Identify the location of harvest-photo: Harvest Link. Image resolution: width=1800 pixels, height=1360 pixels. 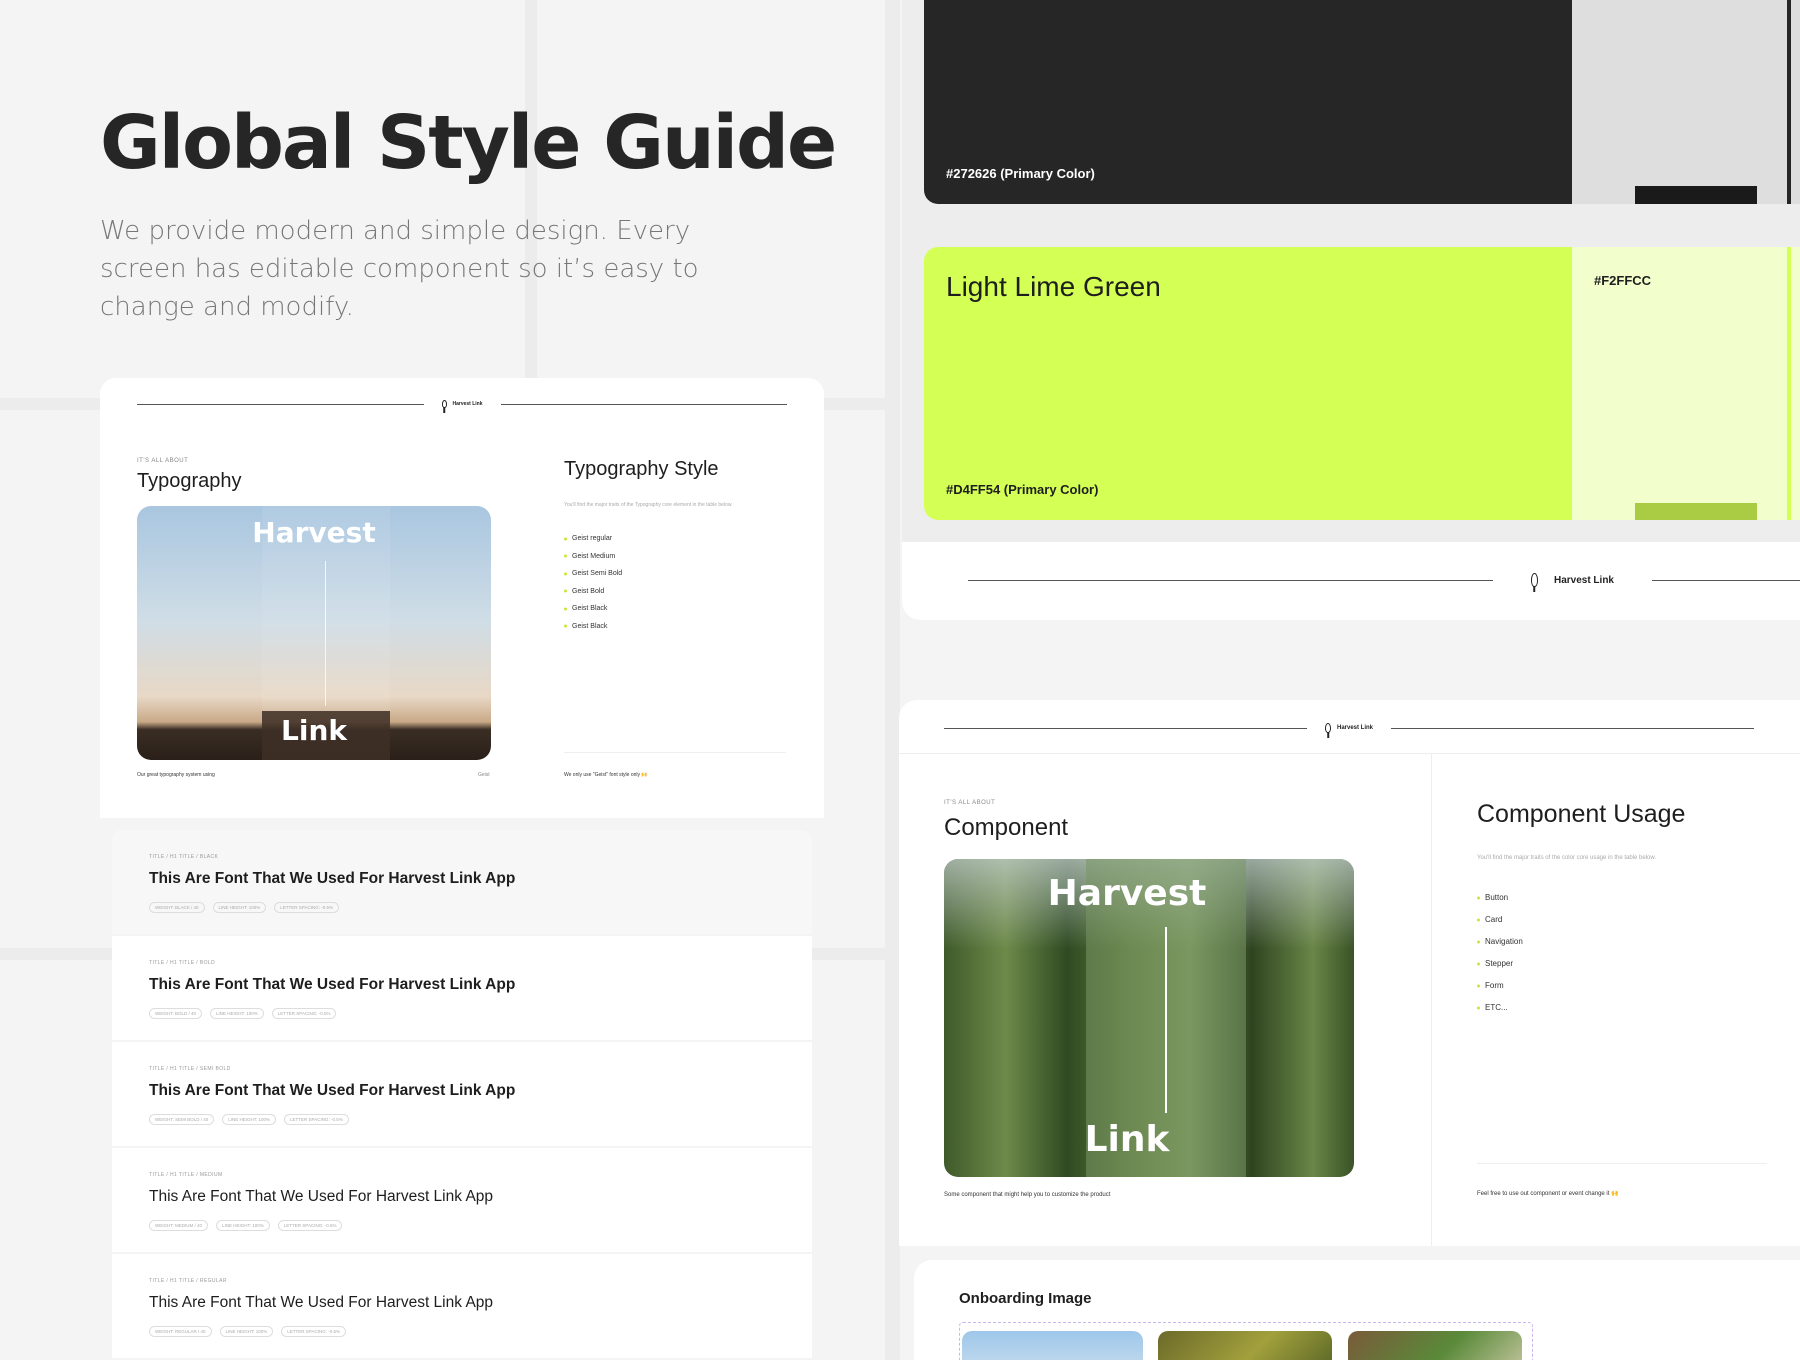
(314, 633).